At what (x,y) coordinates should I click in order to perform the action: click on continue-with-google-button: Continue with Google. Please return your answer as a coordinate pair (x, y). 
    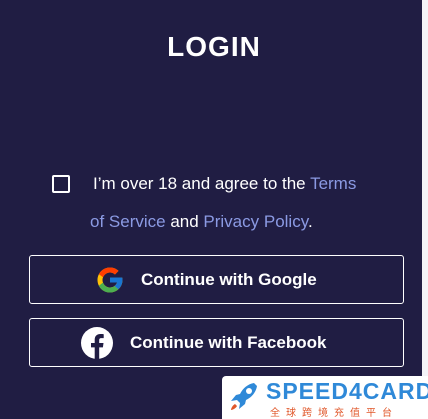
    Looking at the image, I should click on (216, 279).